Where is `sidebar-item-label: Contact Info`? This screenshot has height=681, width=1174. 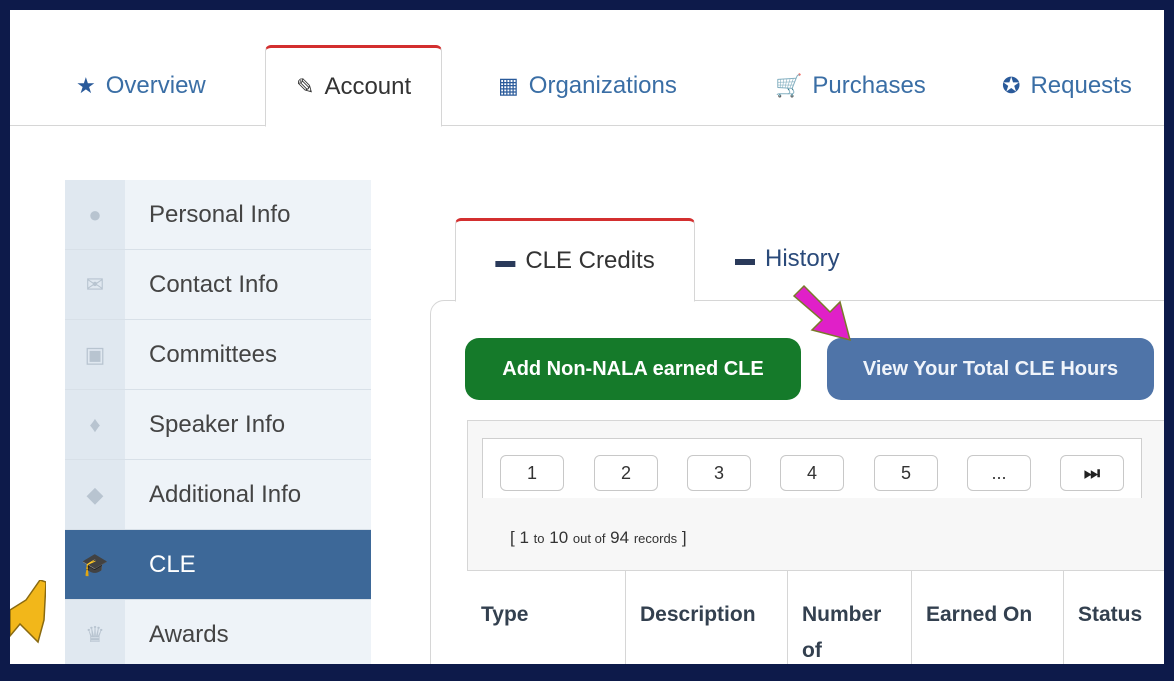
sidebar-item-label: Contact Info is located at coordinates (214, 284).